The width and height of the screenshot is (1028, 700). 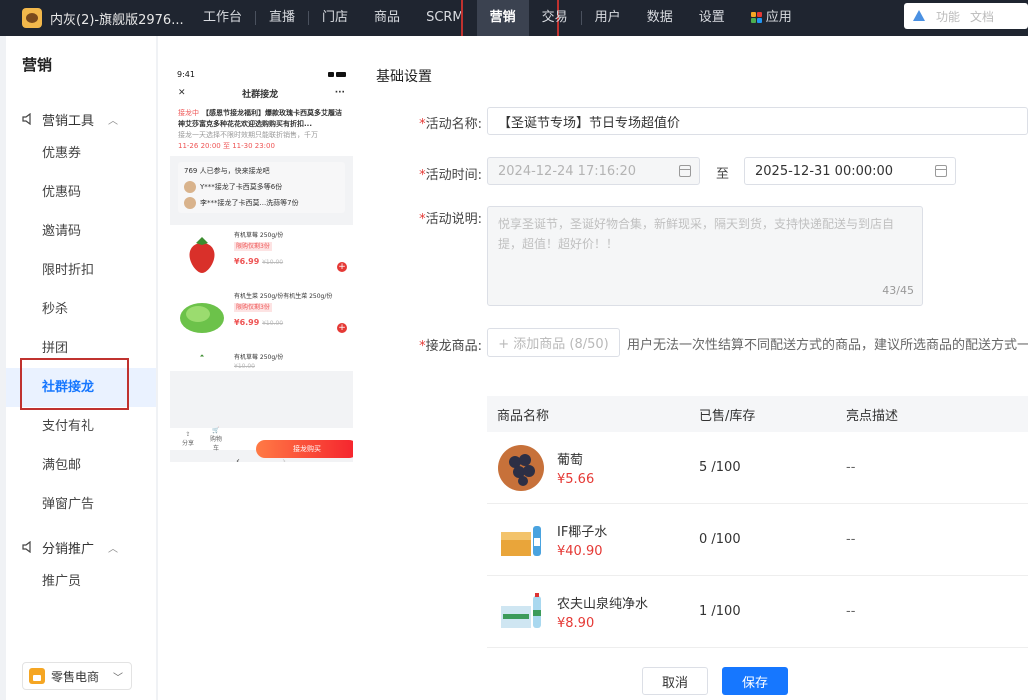 What do you see at coordinates (248, 135) in the screenshot?
I see `phone-desc: 接龙一天选择不限时效期只能联折销售，千万` at bounding box center [248, 135].